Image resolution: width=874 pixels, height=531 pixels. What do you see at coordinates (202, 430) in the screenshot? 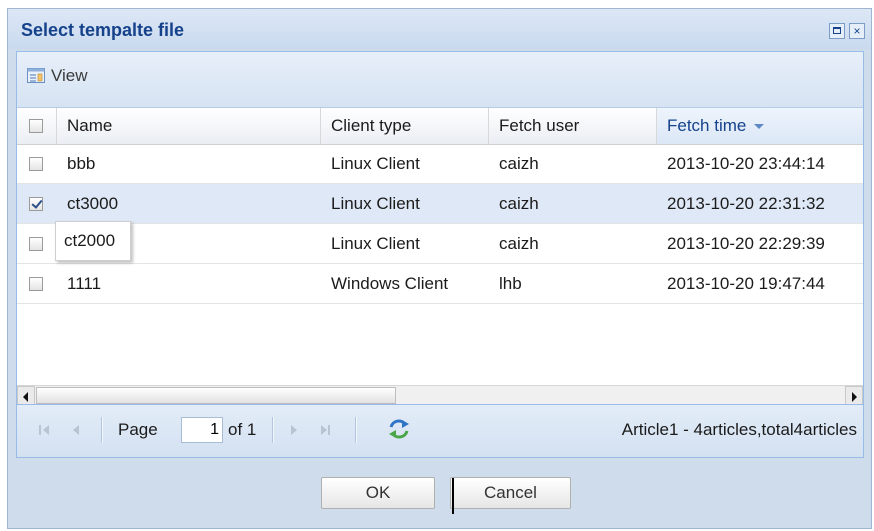
I see `page-number-input` at bounding box center [202, 430].